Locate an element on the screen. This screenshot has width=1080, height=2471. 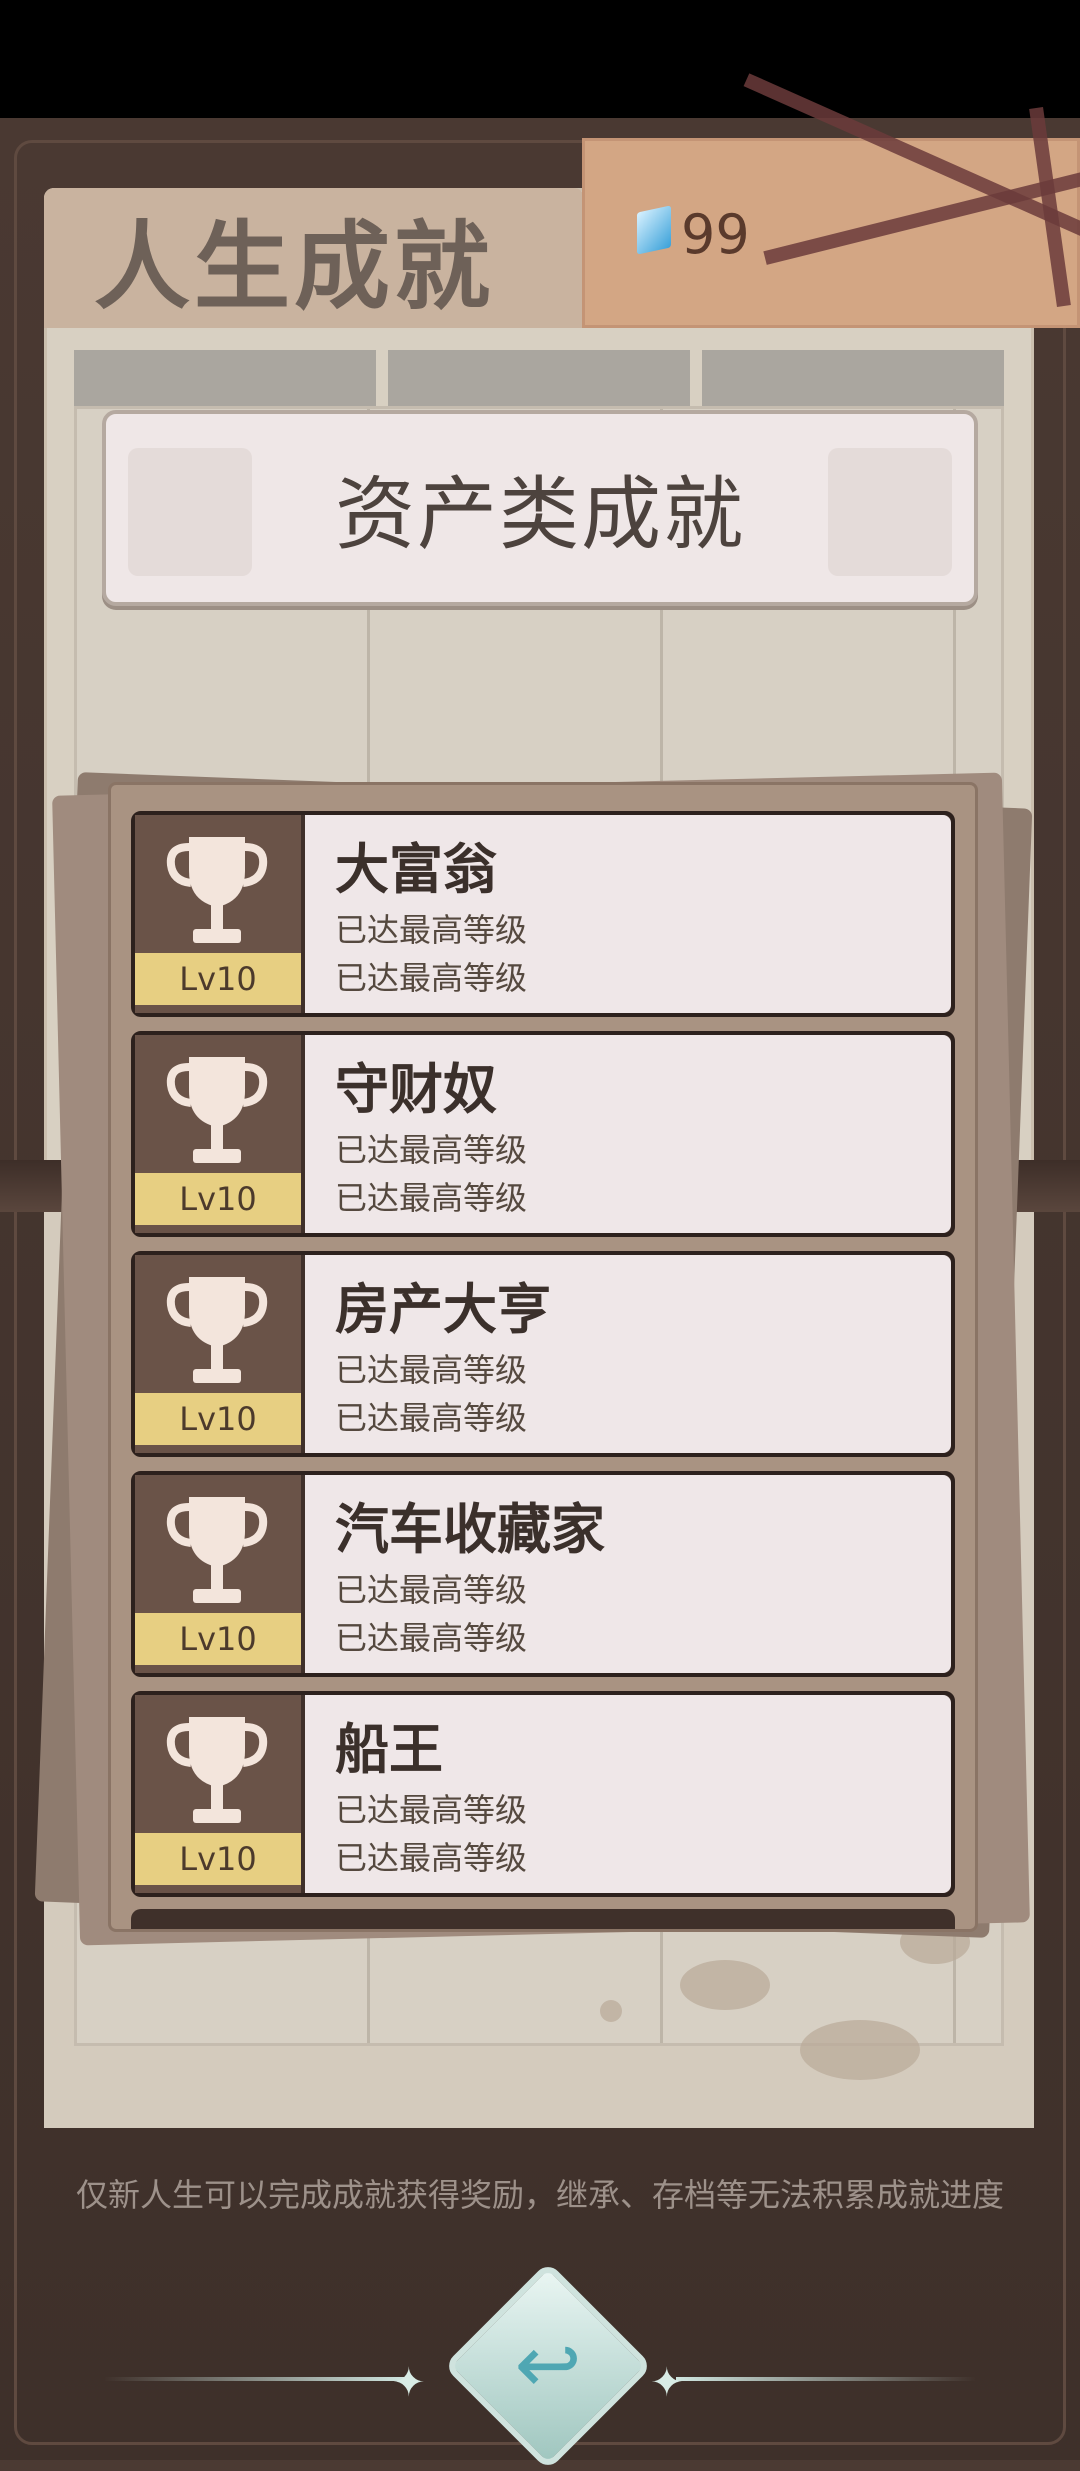
achievement-card: Lv10 房产大亨 已达最高等级 已达最高等级 is located at coordinates (543, 1354).